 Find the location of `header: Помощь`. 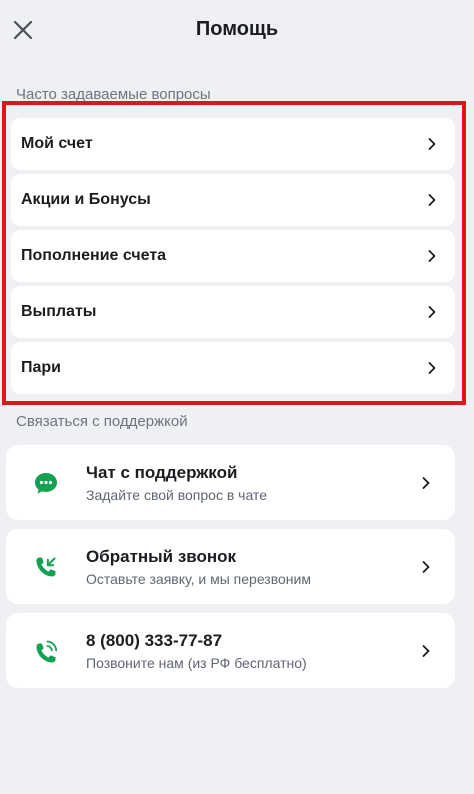

header: Помощь is located at coordinates (237, 31).